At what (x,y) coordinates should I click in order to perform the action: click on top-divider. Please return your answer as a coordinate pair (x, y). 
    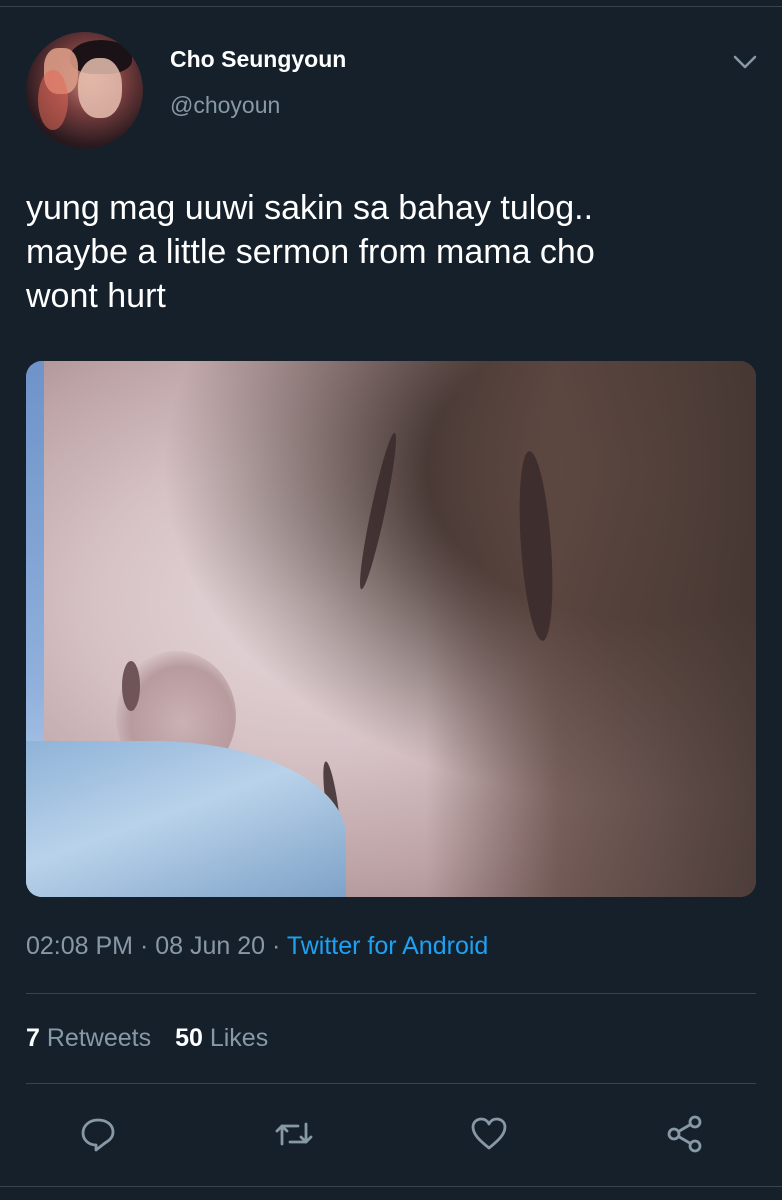
    Looking at the image, I should click on (391, 6).